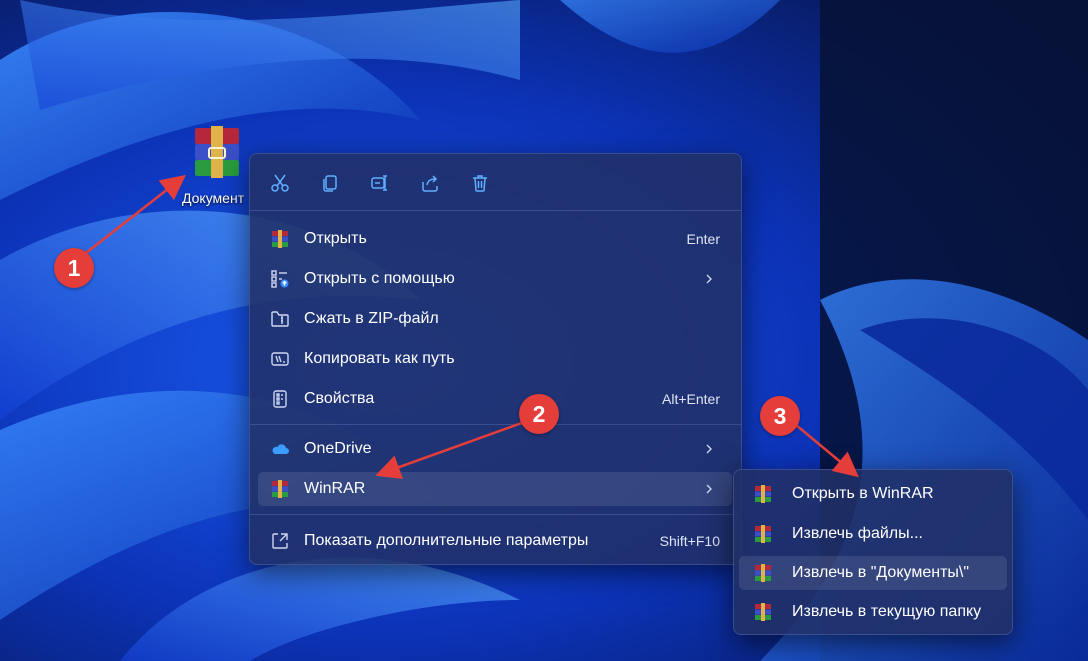 This screenshot has width=1088, height=661. What do you see at coordinates (495, 319) in the screenshot?
I see `menu-item-compress-zip: Сжать в ZIP-файл` at bounding box center [495, 319].